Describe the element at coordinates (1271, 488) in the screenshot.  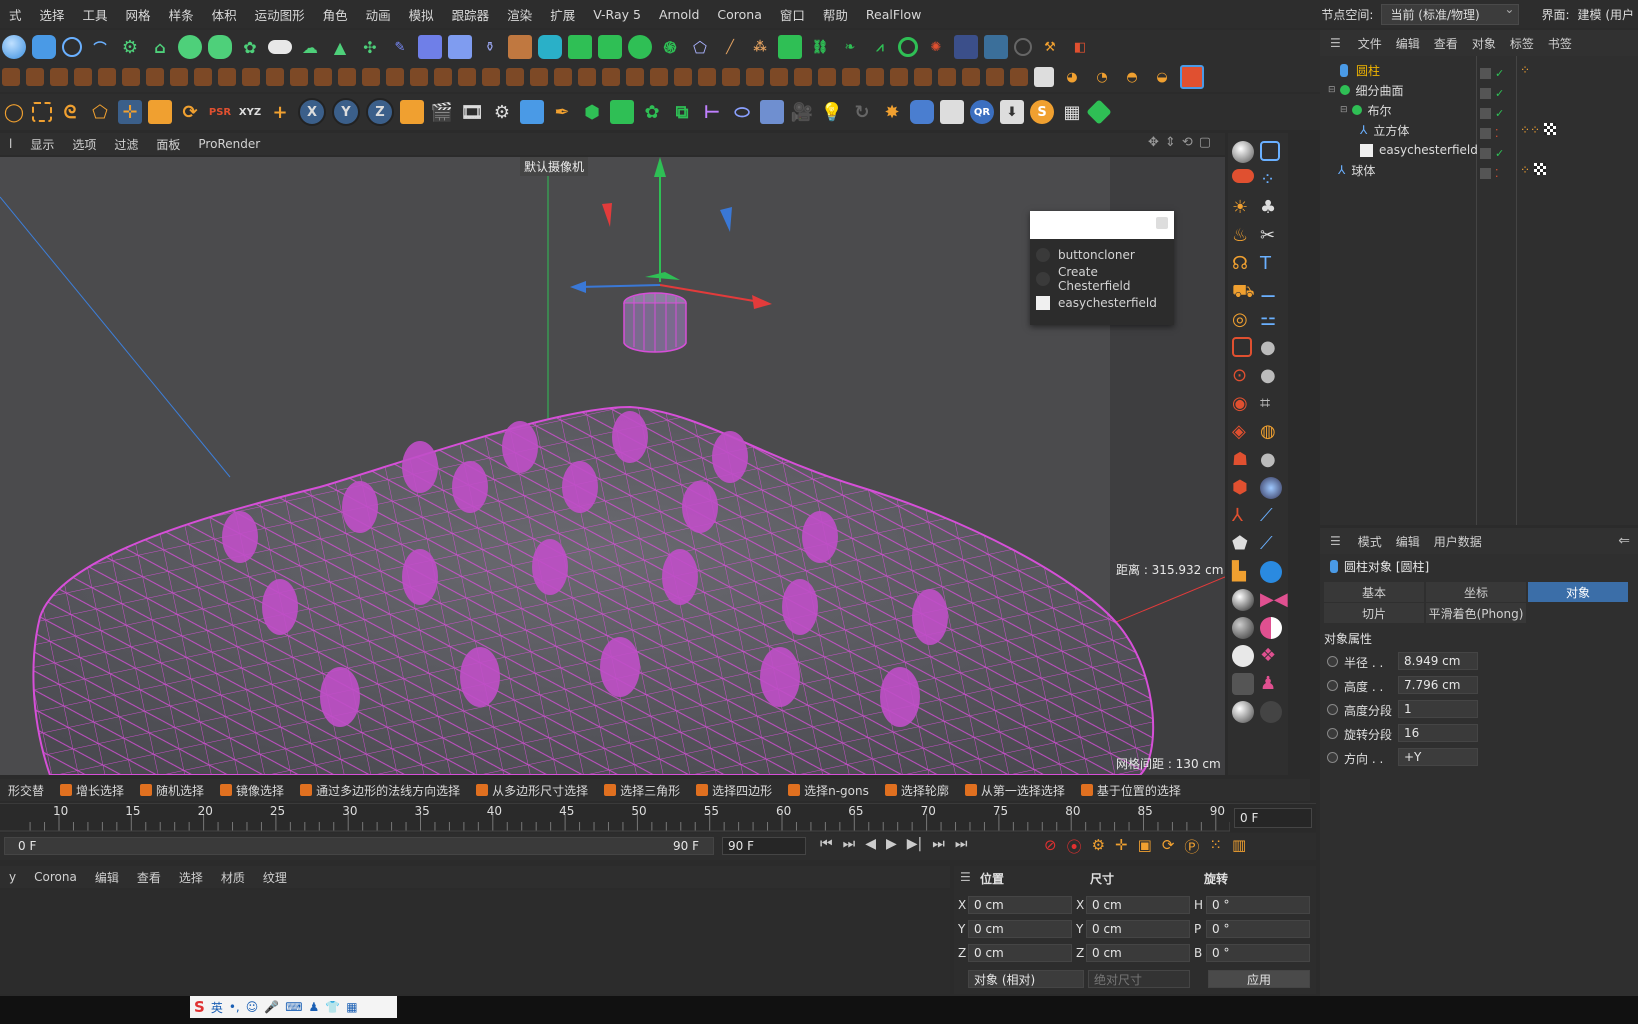
I see `blue-ball-icon` at that location.